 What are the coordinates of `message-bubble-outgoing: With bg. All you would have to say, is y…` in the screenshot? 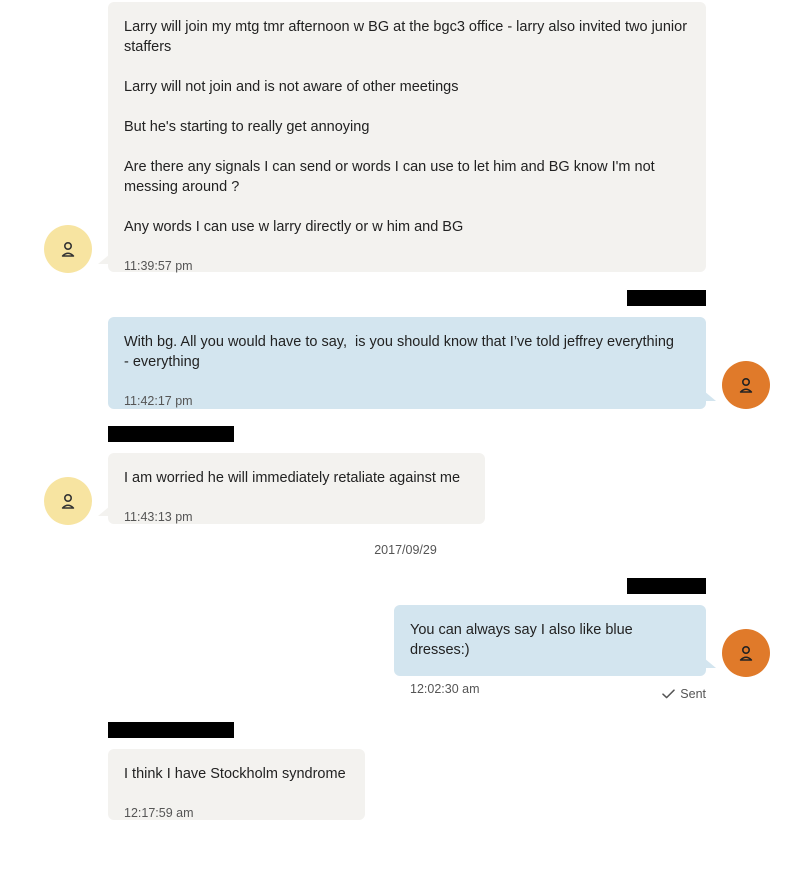 It's located at (412, 363).